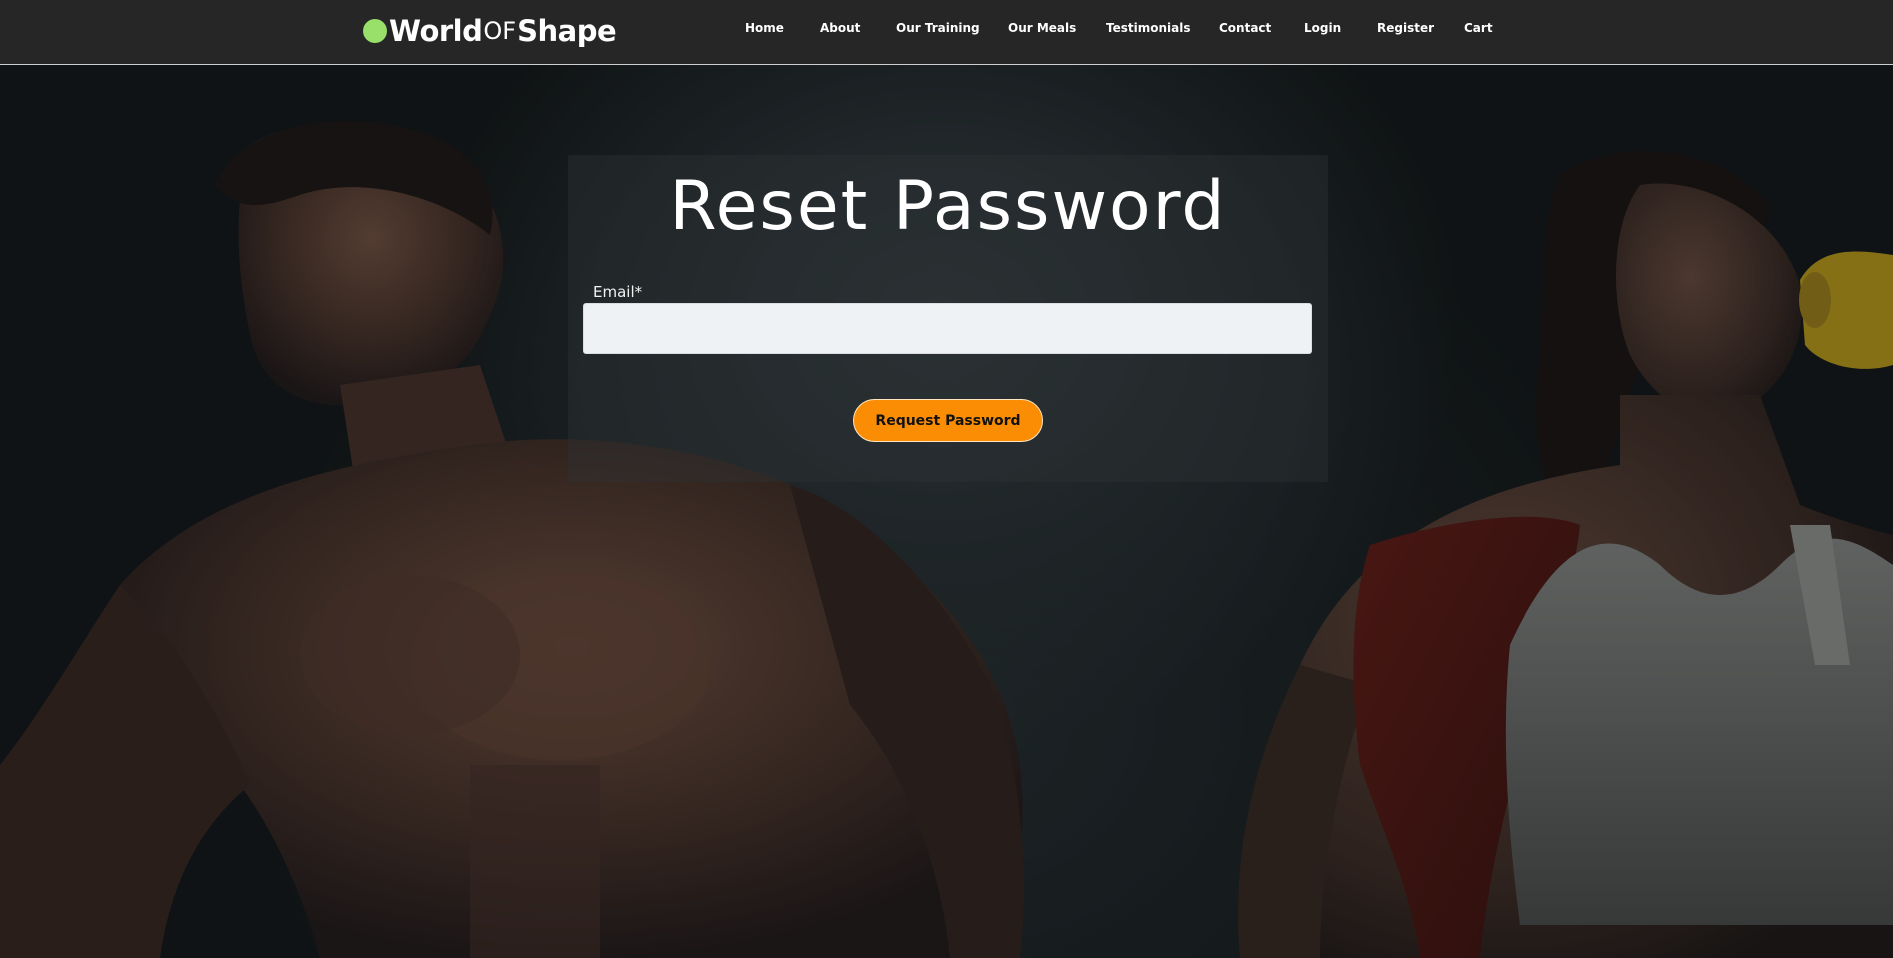 The image size is (1893, 958). Describe the element at coordinates (1042, 28) in the screenshot. I see `nav-our-meals: Our Meals` at that location.